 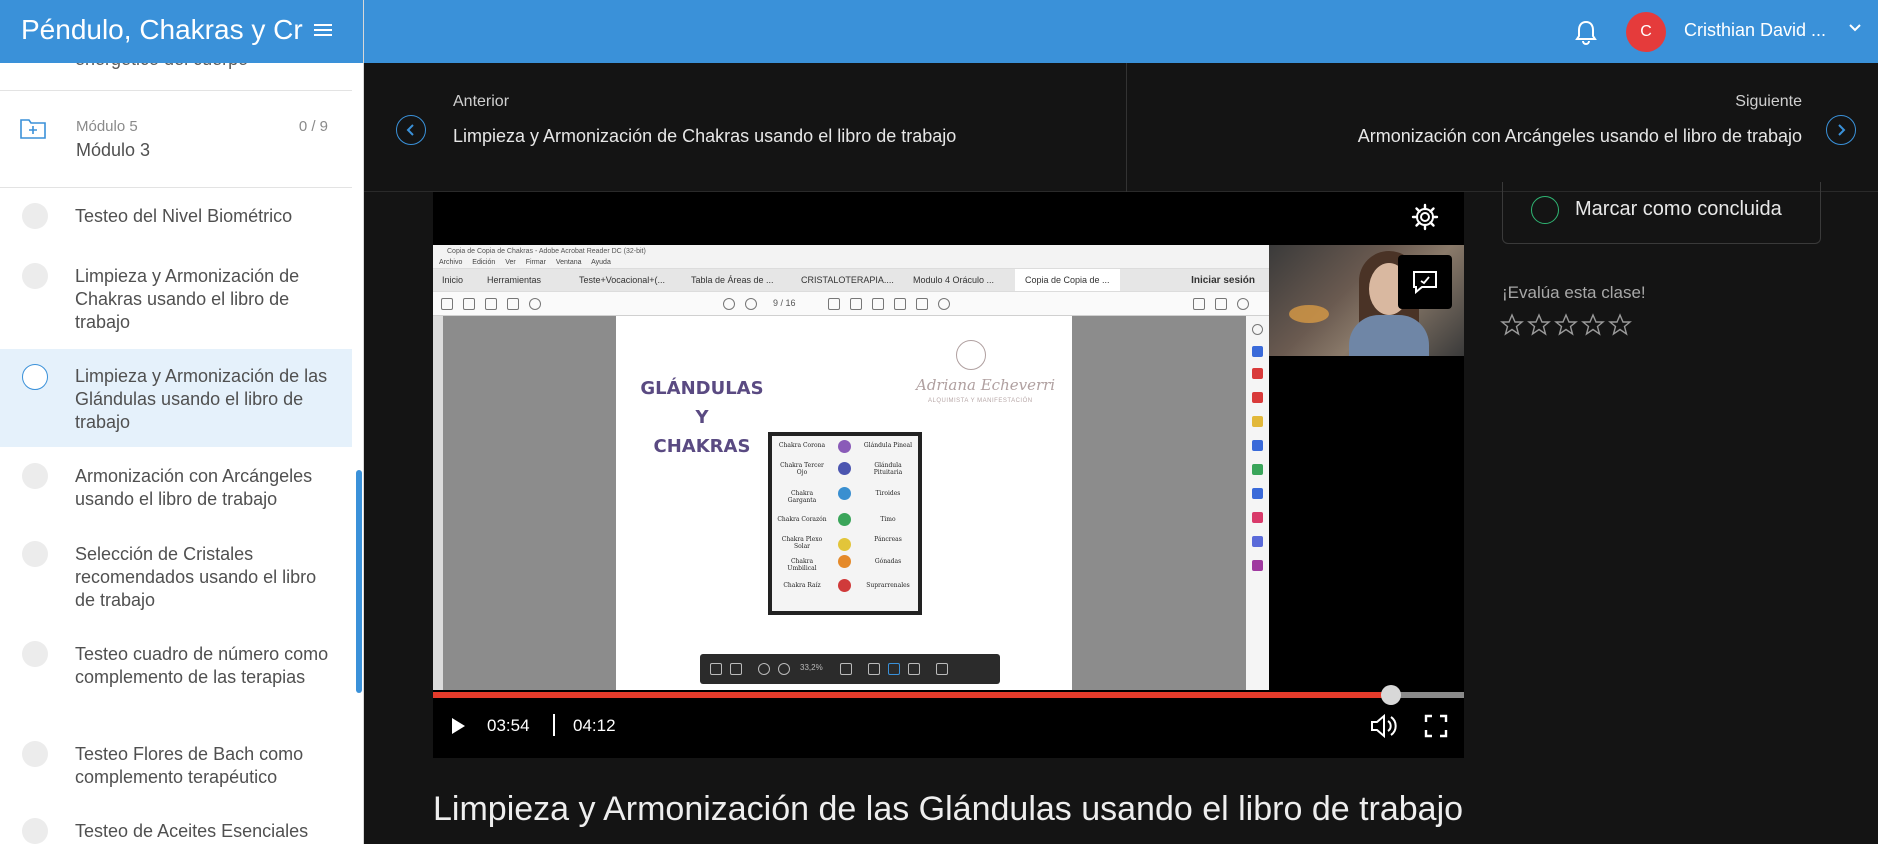 I want to click on gland-name: Glándula Pineal, so click(x=888, y=445).